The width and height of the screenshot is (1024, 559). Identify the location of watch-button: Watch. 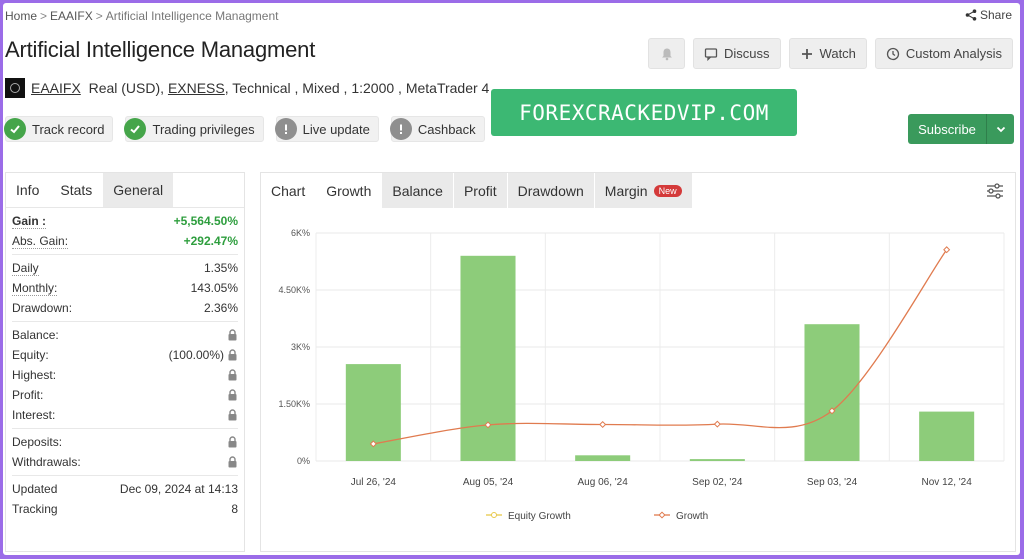
(827, 53).